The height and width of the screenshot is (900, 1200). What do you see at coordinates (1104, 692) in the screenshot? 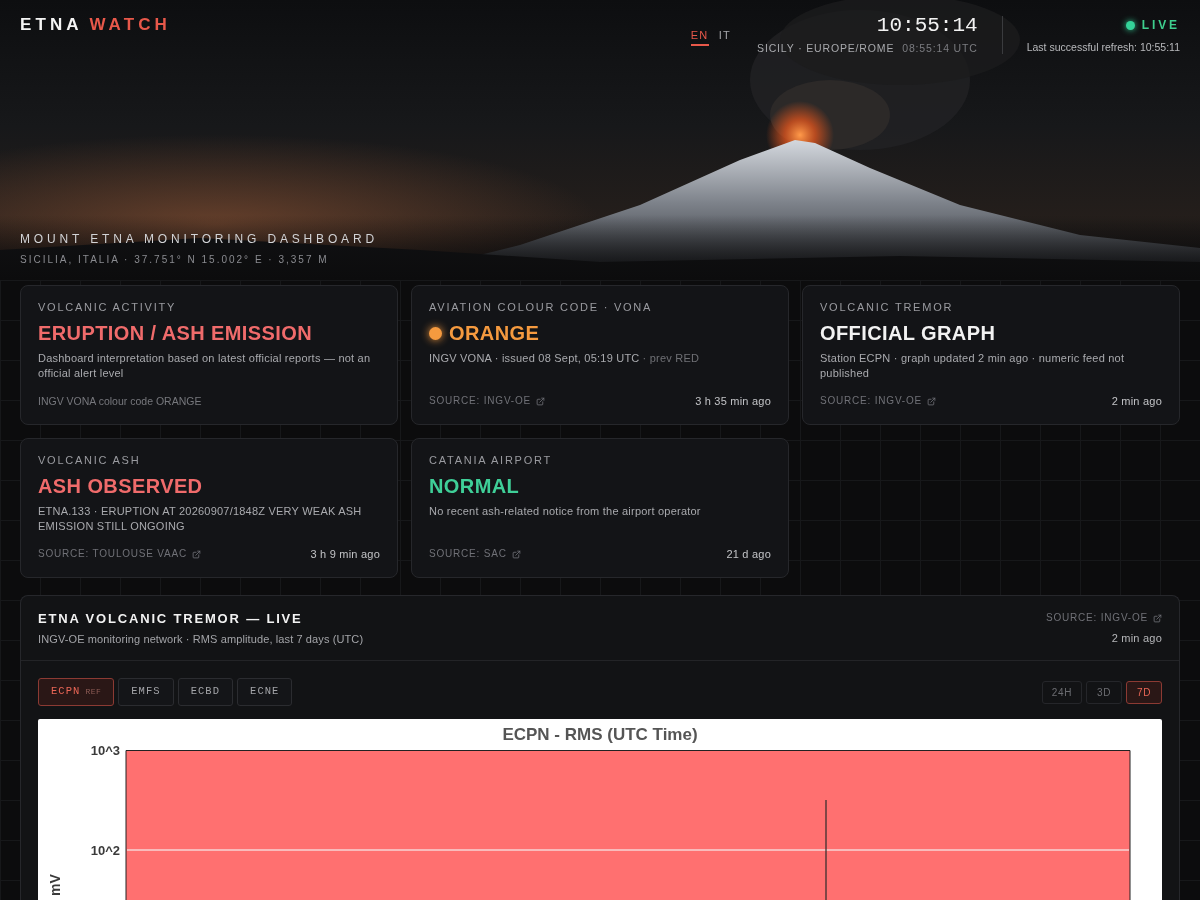
I see `range-tab: 3D` at bounding box center [1104, 692].